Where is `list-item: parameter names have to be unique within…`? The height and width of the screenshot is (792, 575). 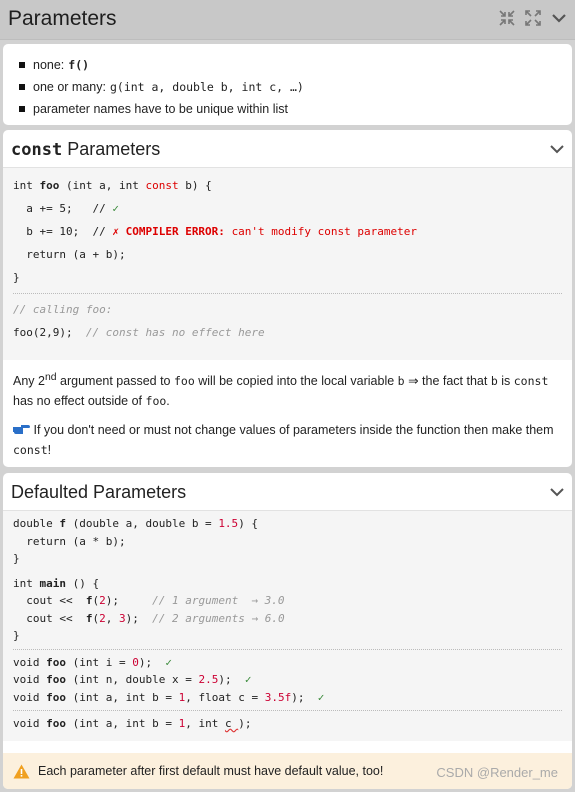
list-item: parameter names have to be unique within… is located at coordinates (287, 109).